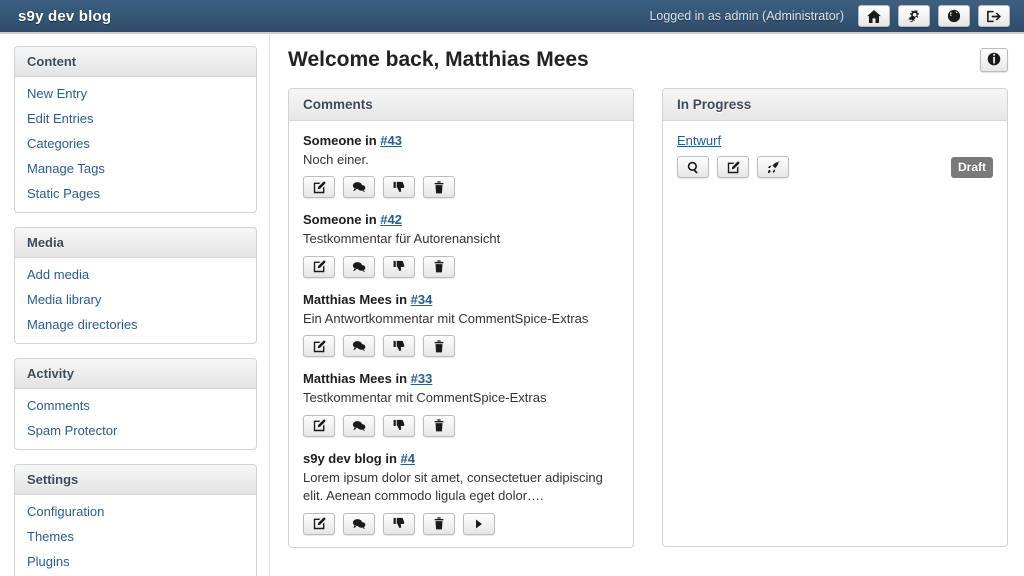 The width and height of the screenshot is (1024, 576). What do you see at coordinates (391, 140) in the screenshot?
I see `comment-entry-link: #43` at bounding box center [391, 140].